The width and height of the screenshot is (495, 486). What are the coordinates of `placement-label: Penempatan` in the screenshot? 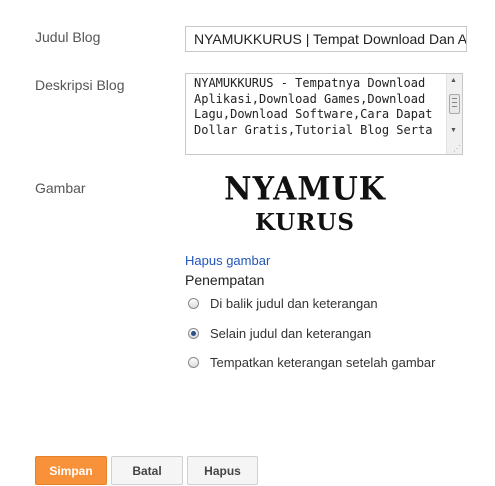 It's located at (225, 280).